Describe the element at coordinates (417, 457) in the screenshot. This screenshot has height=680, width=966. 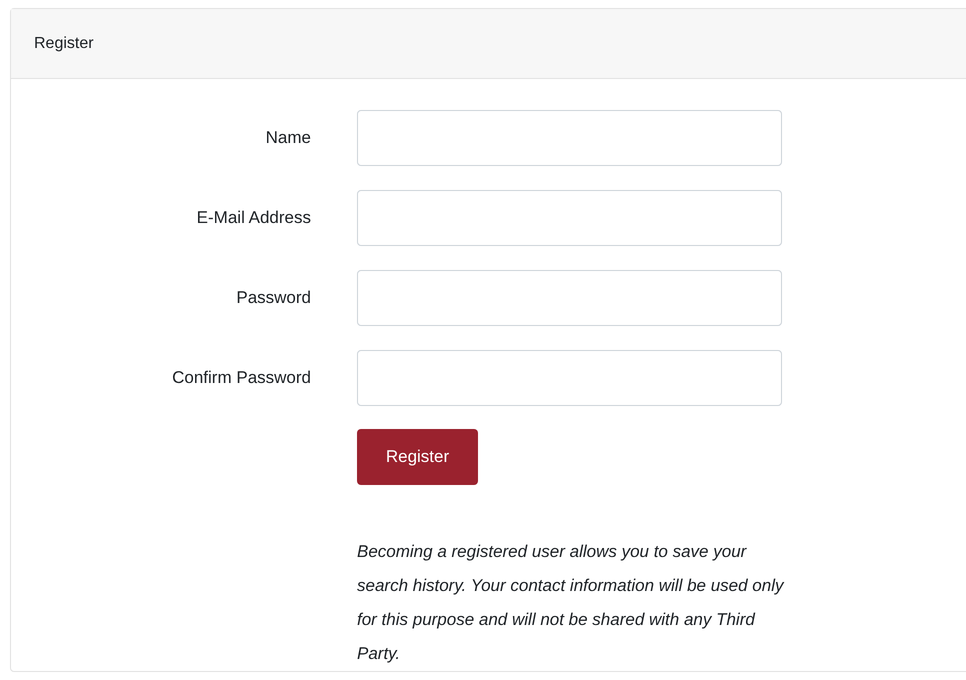
I see `register-button: Register` at that location.